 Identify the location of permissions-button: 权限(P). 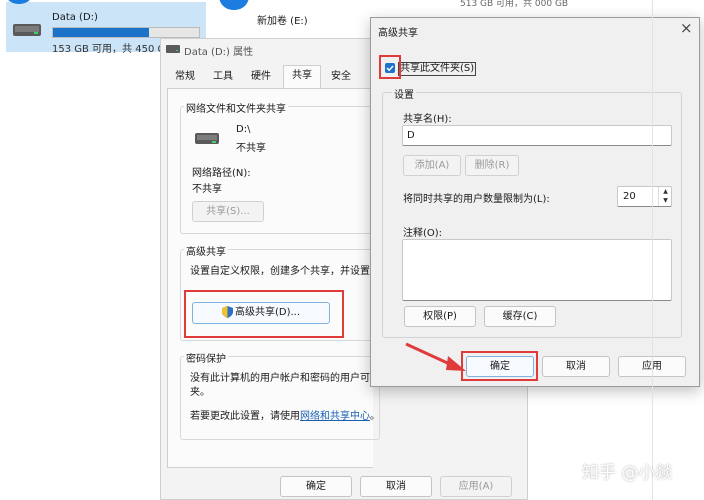
(440, 316).